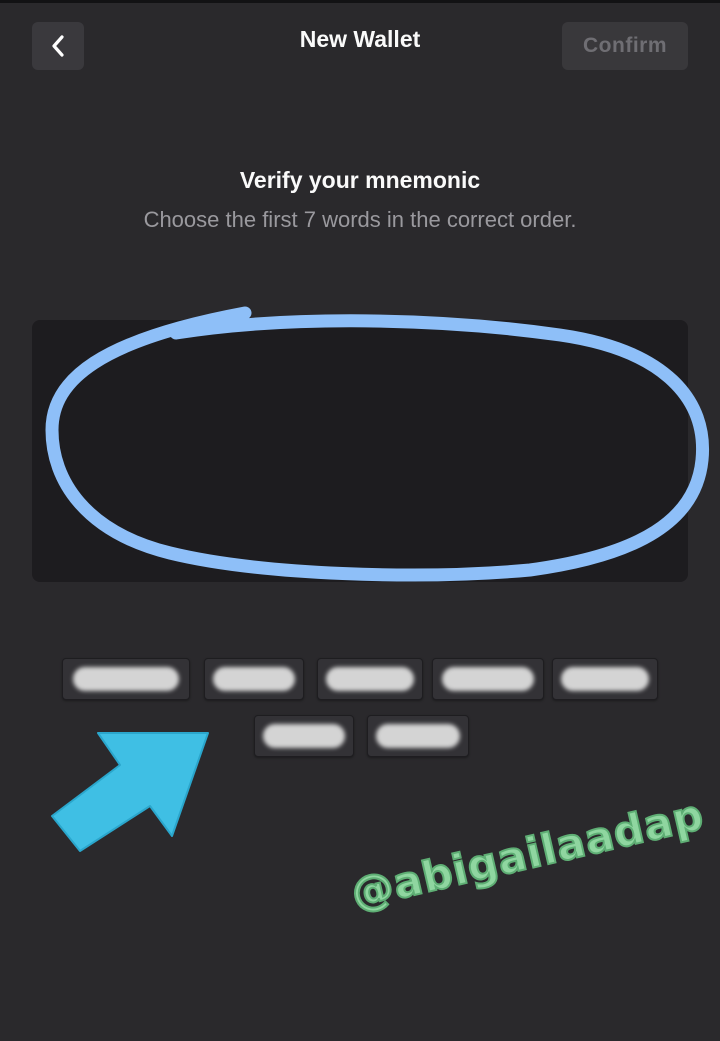  I want to click on watermark-text: @abigailaadap, so click(527, 854).